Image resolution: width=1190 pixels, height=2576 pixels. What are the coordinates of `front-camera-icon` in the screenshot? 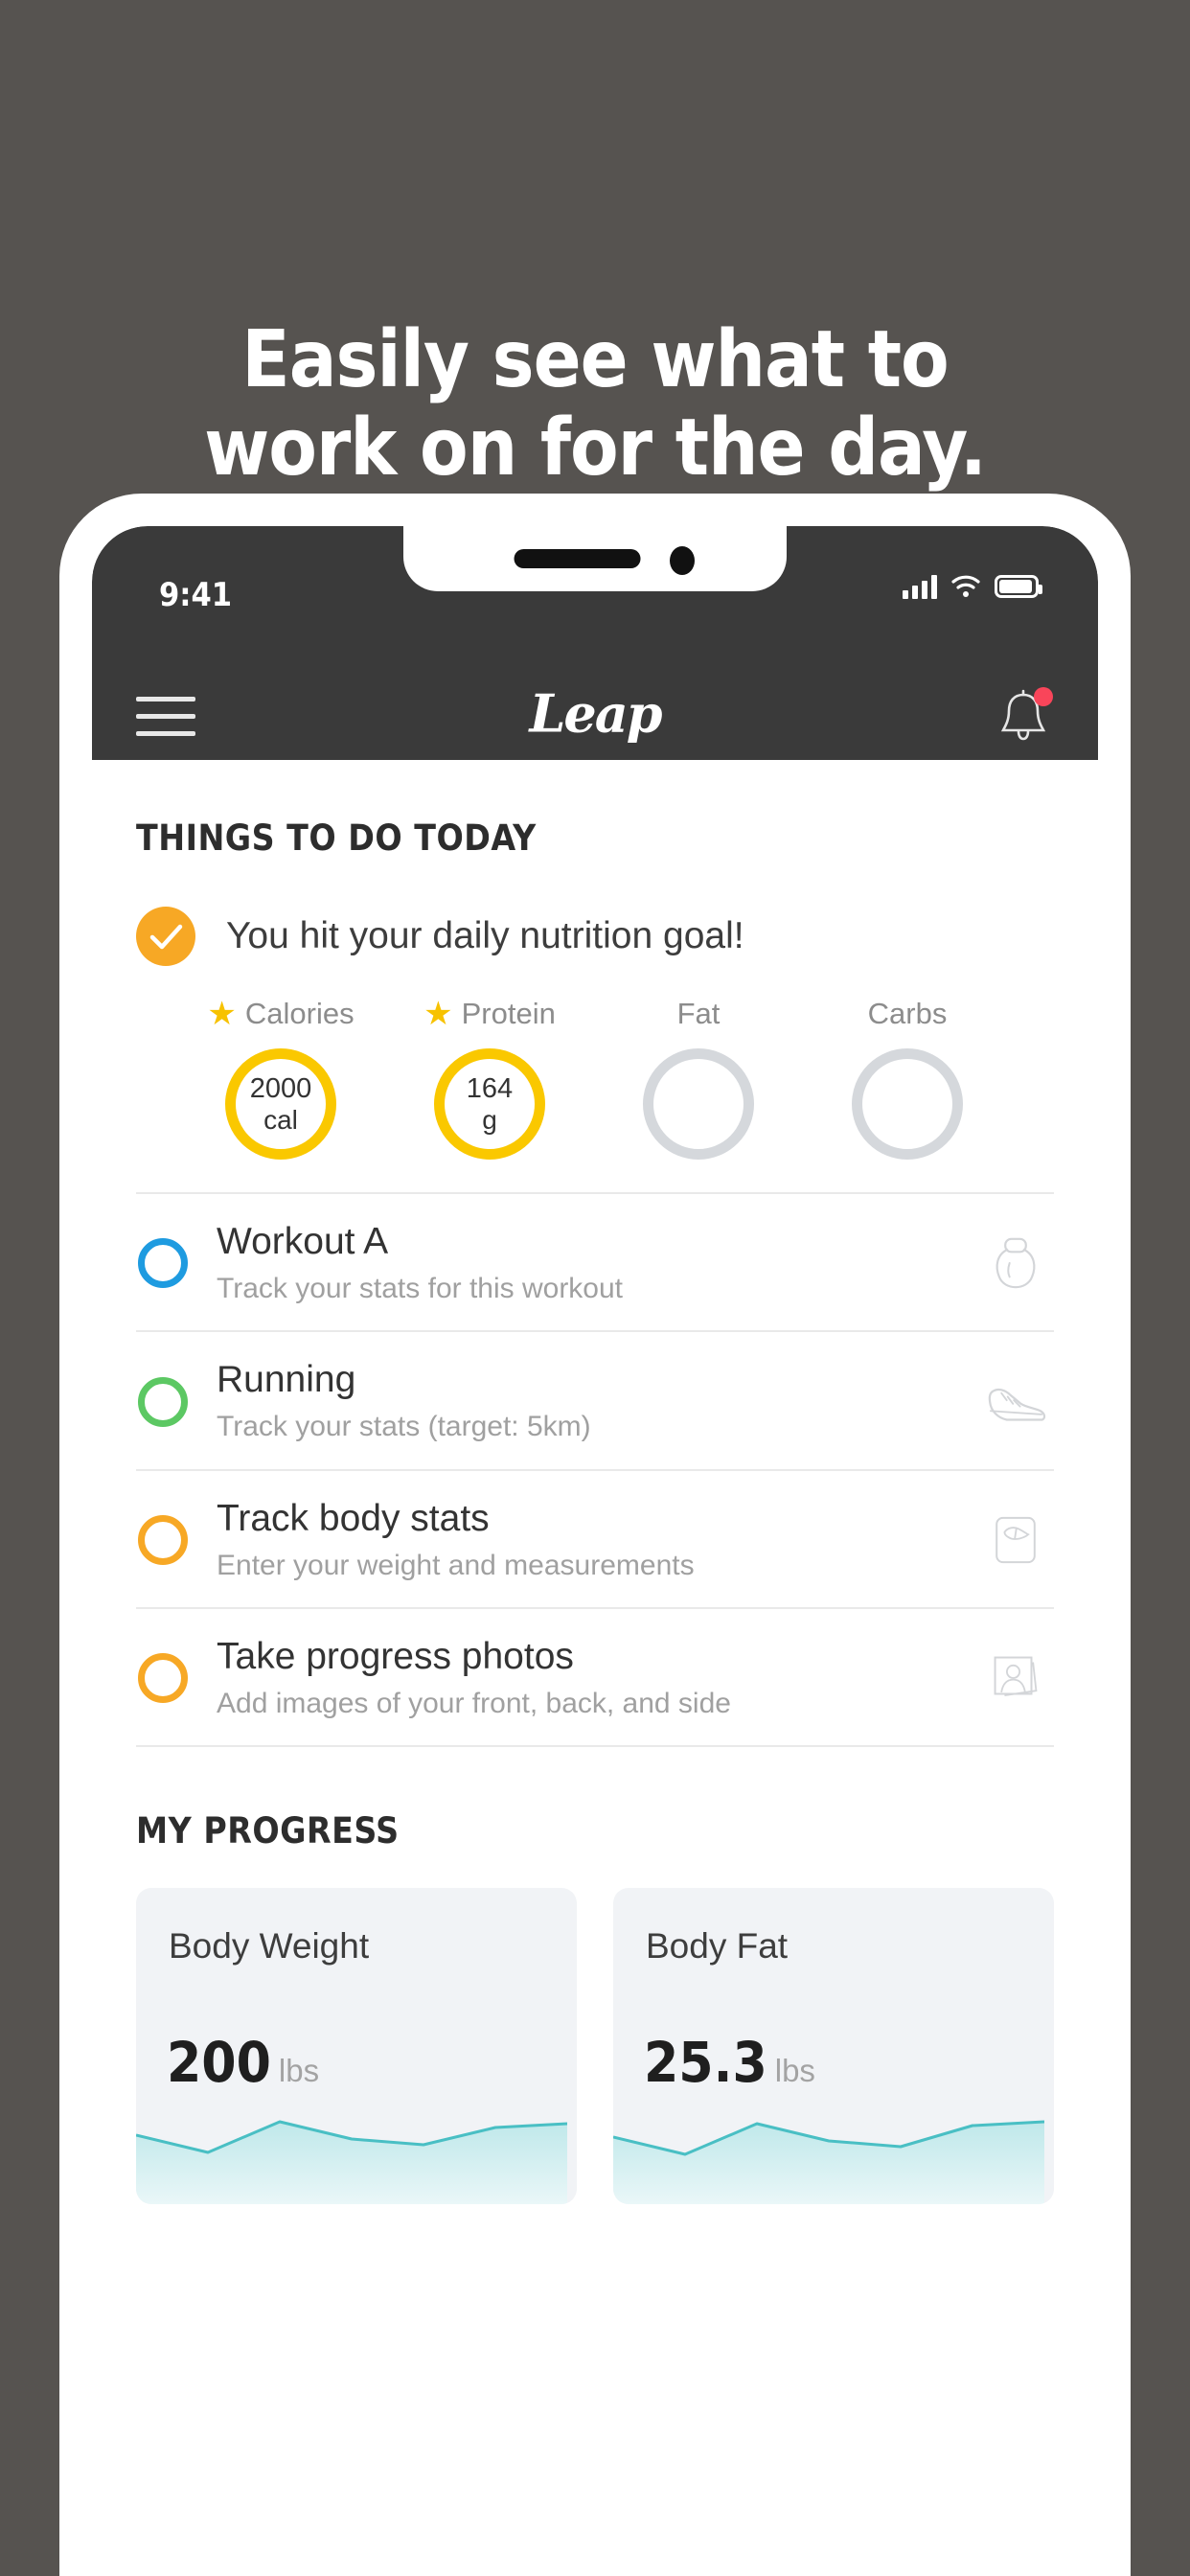 It's located at (683, 560).